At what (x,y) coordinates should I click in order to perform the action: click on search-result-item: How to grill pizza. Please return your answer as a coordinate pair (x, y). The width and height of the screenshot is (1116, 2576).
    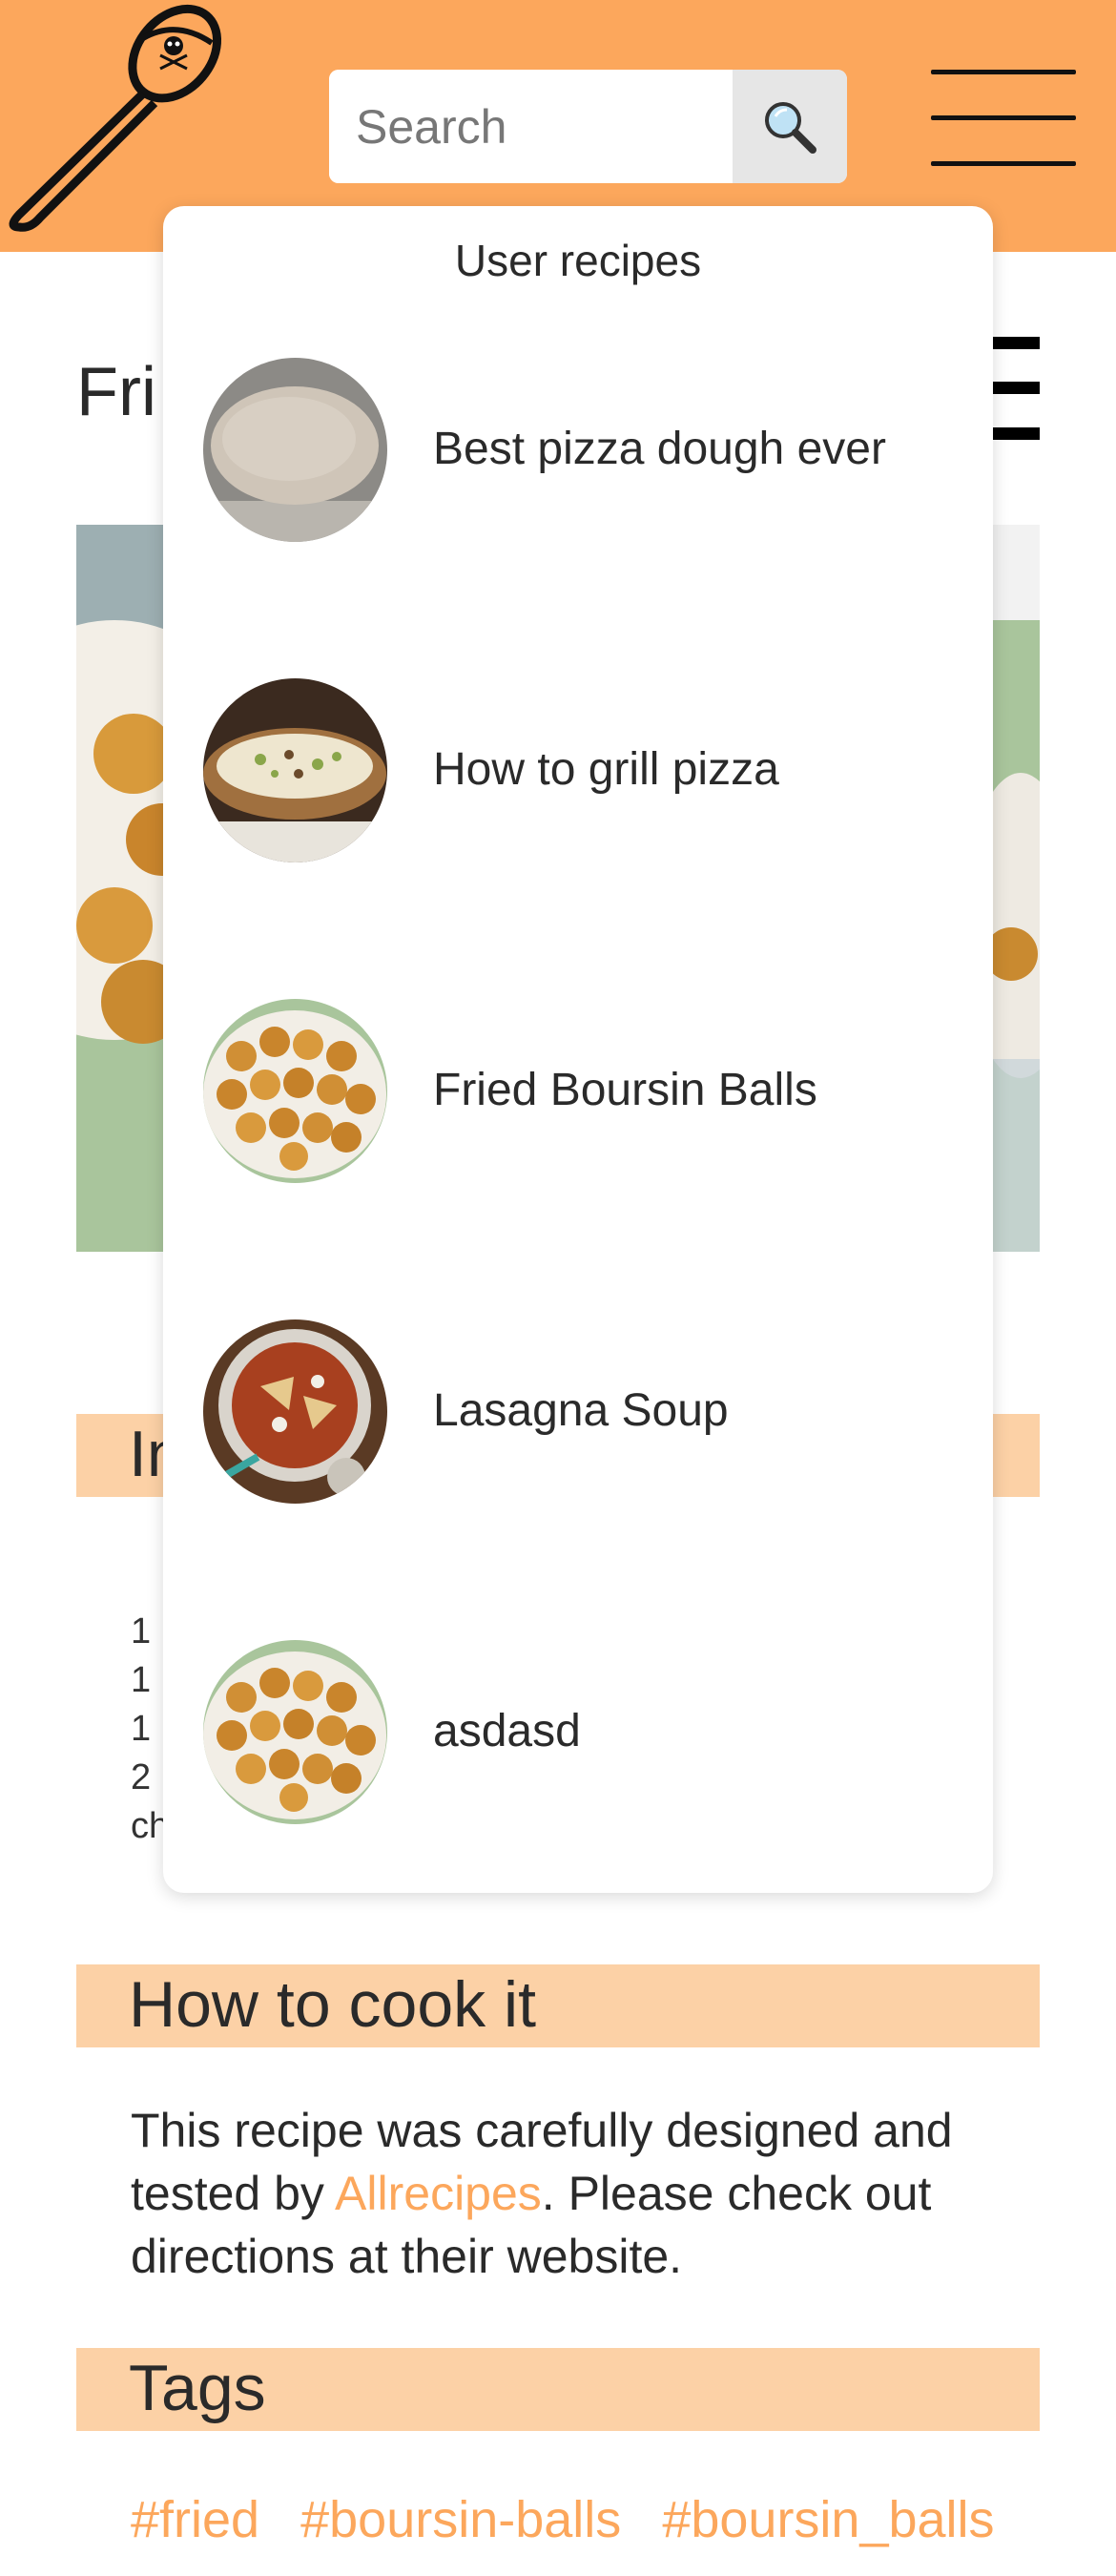
    Looking at the image, I should click on (578, 838).